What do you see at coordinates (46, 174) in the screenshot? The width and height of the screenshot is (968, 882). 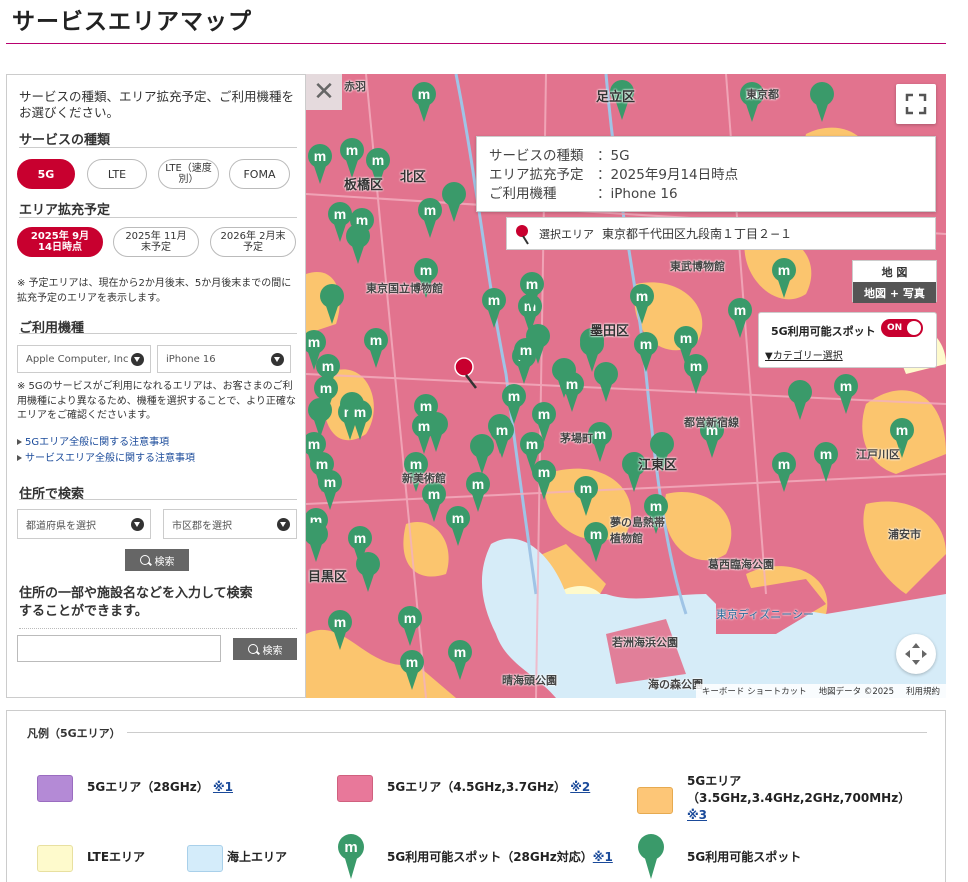 I see `service-5g-button: 5G` at bounding box center [46, 174].